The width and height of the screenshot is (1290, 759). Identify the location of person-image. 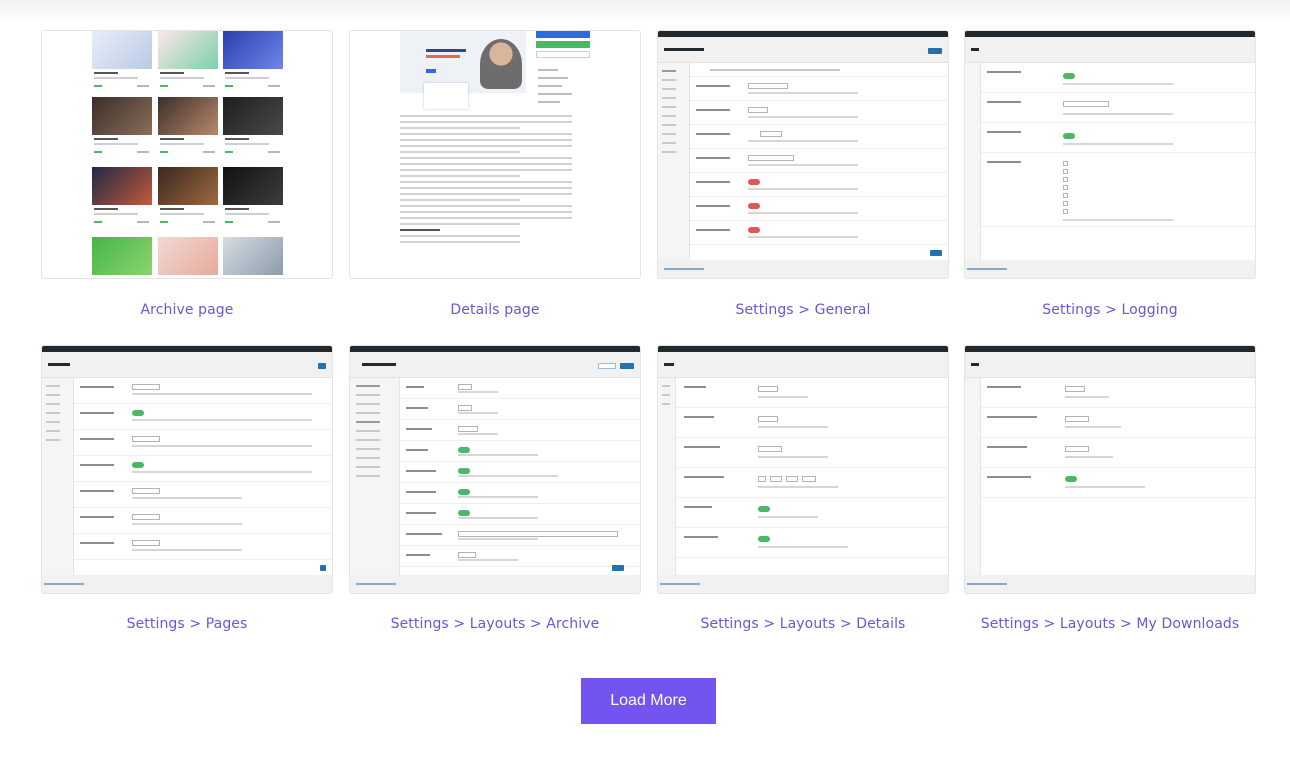
(501, 64).